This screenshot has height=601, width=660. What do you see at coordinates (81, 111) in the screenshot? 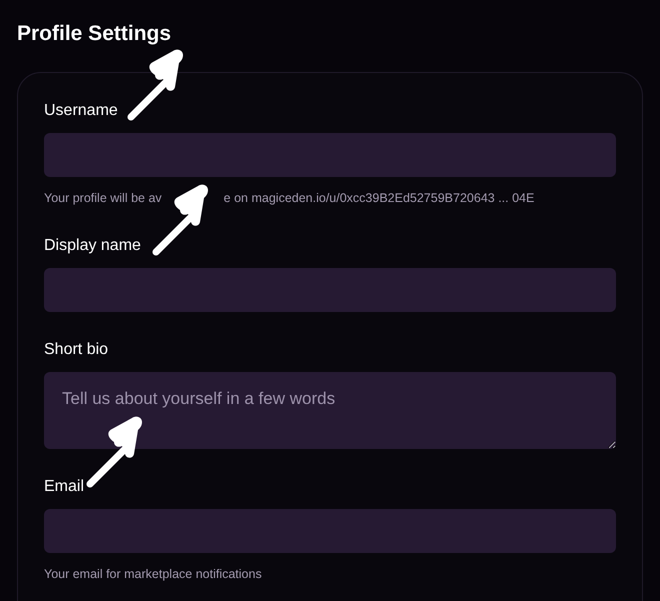
I see `field-label: Username` at bounding box center [81, 111].